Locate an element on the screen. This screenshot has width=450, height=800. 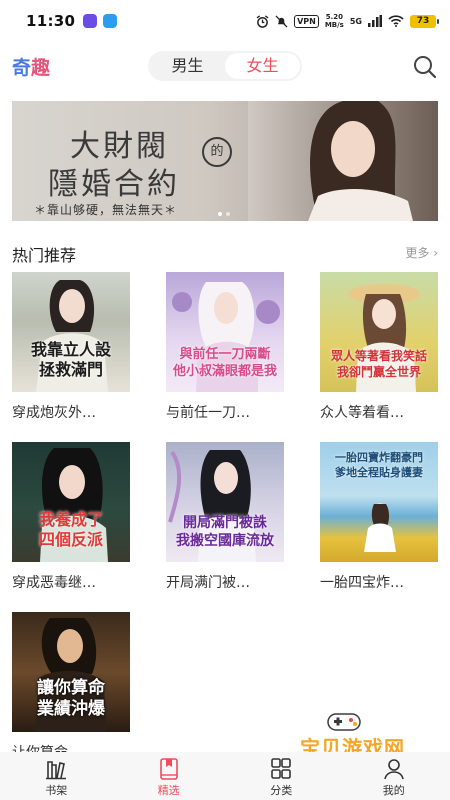
logo-text-part2: 趣 is located at coordinates (41, 68).